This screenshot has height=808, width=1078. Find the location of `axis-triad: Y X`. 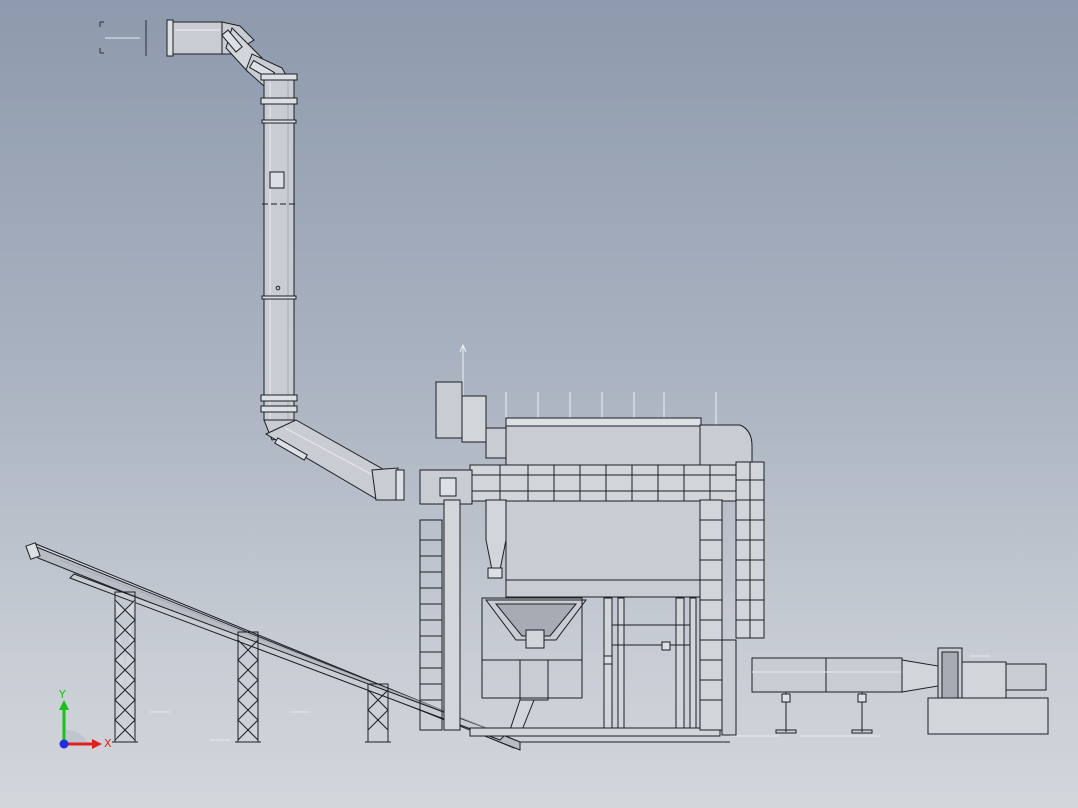

axis-triad: Y X is located at coordinates (85, 719).